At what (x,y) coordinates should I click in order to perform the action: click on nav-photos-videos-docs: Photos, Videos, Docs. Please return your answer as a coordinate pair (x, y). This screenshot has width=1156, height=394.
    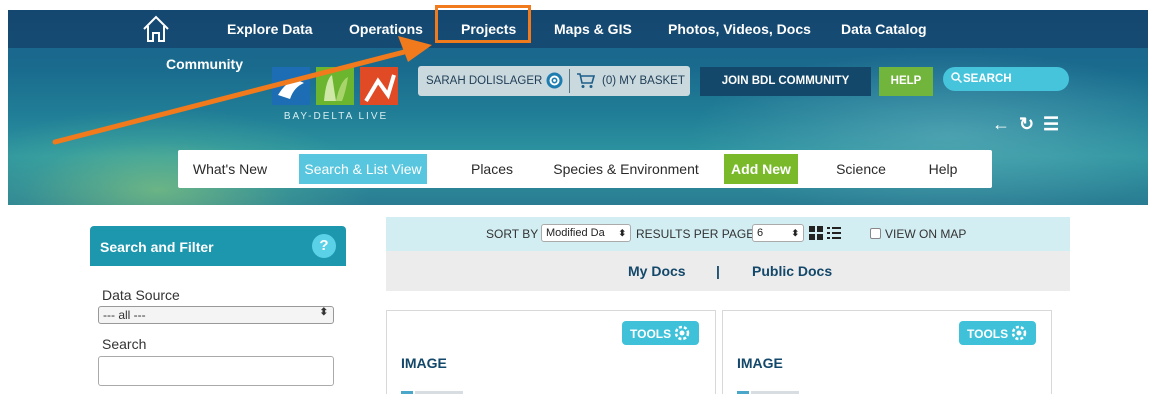
    Looking at the image, I should click on (739, 29).